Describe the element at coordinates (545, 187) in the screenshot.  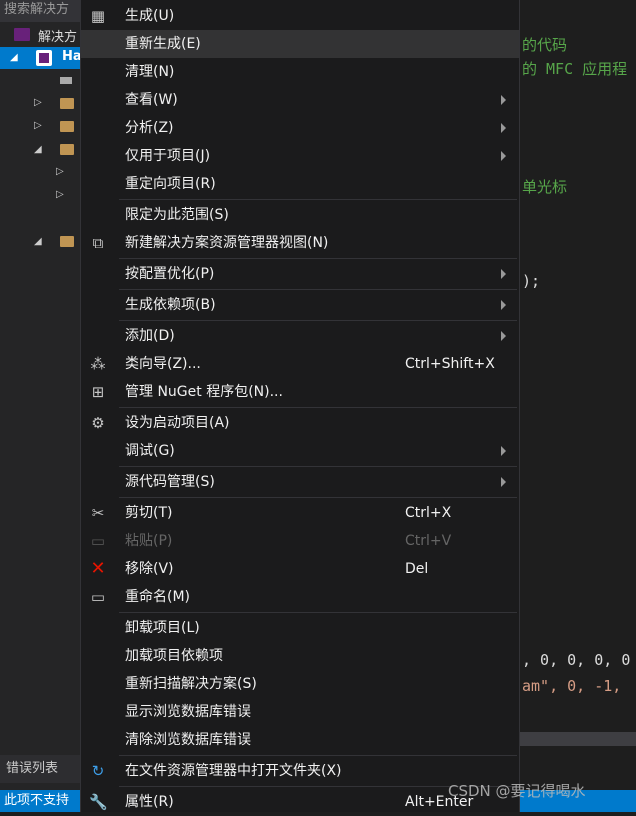
I see `code-line: 单光标` at that location.